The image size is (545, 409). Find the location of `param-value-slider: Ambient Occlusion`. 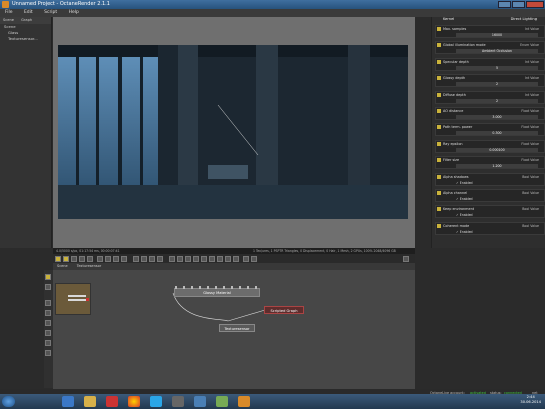

param-value-slider: Ambient Occlusion is located at coordinates (497, 51).